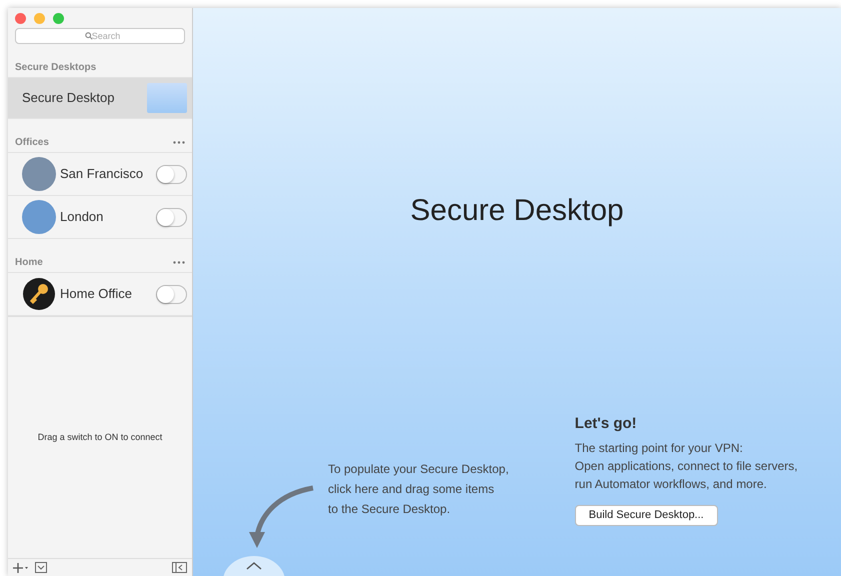 The height and width of the screenshot is (576, 841). What do you see at coordinates (517, 211) in the screenshot?
I see `panel-title: Secure Desktop` at bounding box center [517, 211].